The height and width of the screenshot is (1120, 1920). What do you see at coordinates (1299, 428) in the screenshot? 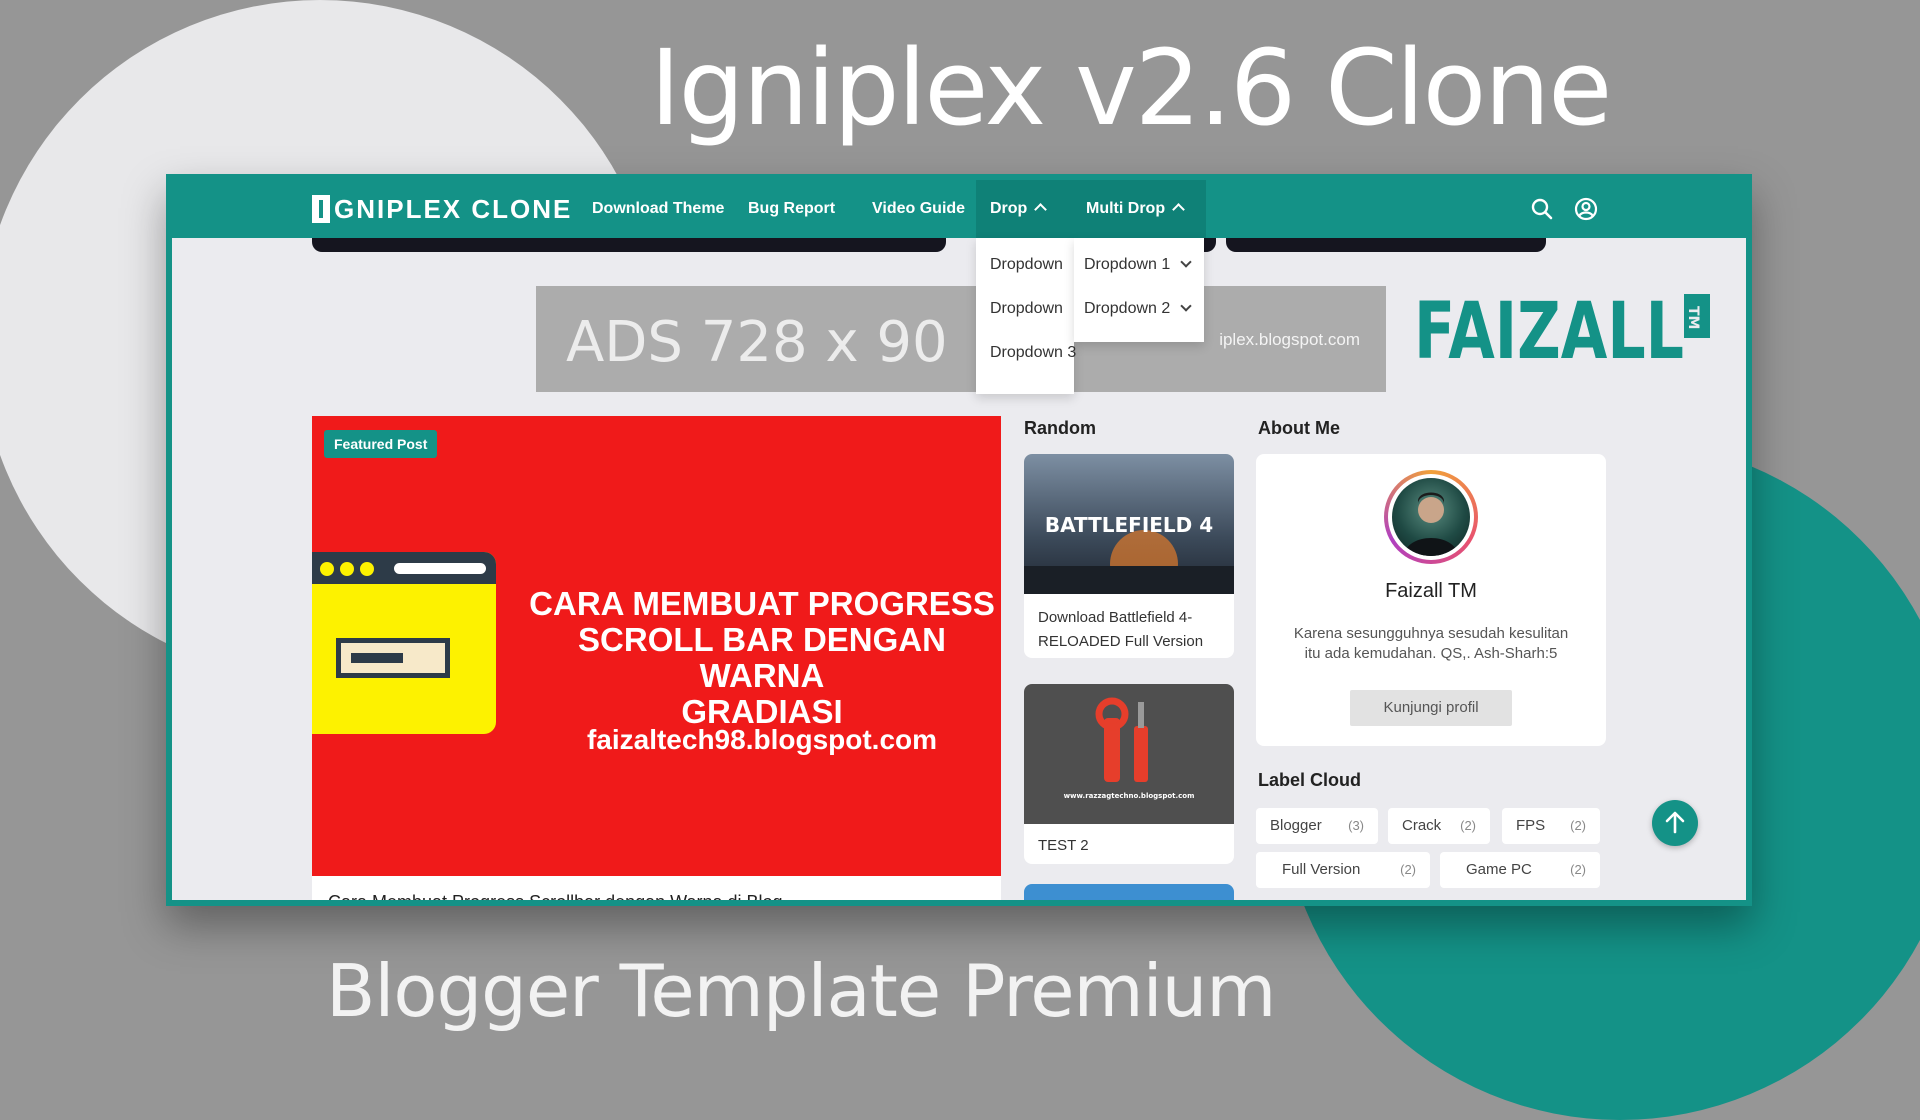
I see `about-me-title: About Me` at bounding box center [1299, 428].